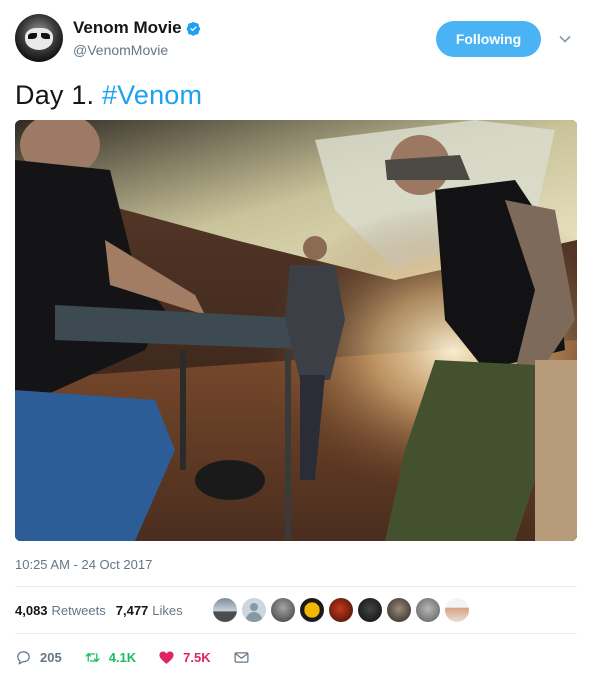 The image size is (594, 675). I want to click on like-button: 7.5K, so click(184, 657).